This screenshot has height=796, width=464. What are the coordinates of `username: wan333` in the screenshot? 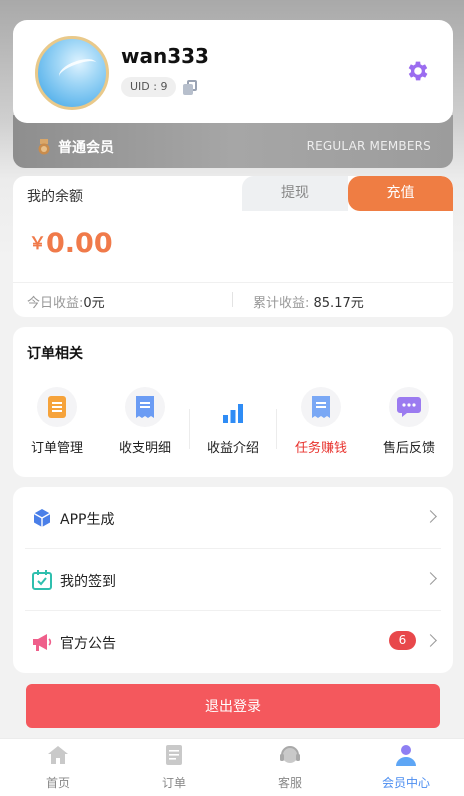 It's located at (165, 56).